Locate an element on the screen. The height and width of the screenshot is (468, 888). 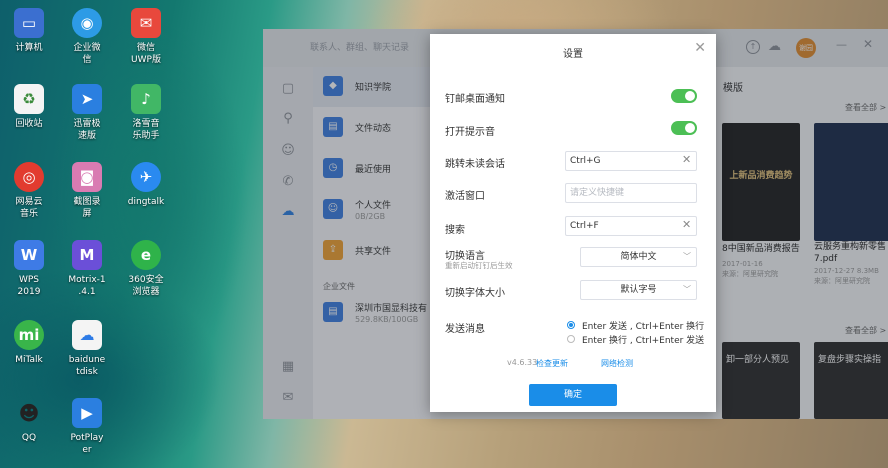
font-size-select-value: 默认字号 is located at coordinates (638, 290).